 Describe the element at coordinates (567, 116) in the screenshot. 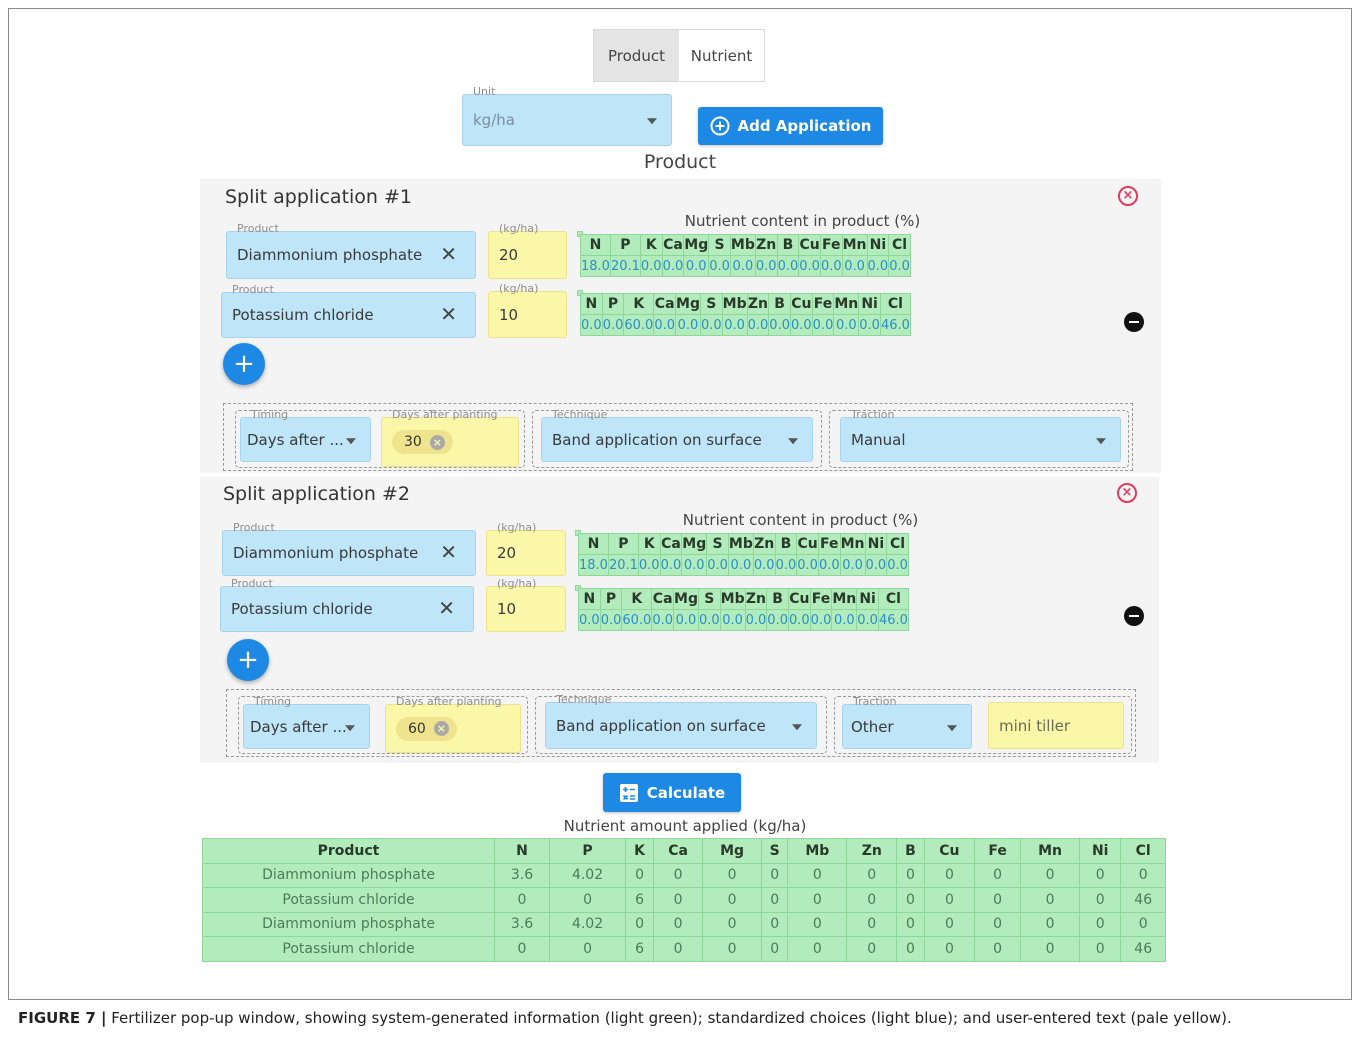

I see `unit-select: Unit kg/ha` at that location.